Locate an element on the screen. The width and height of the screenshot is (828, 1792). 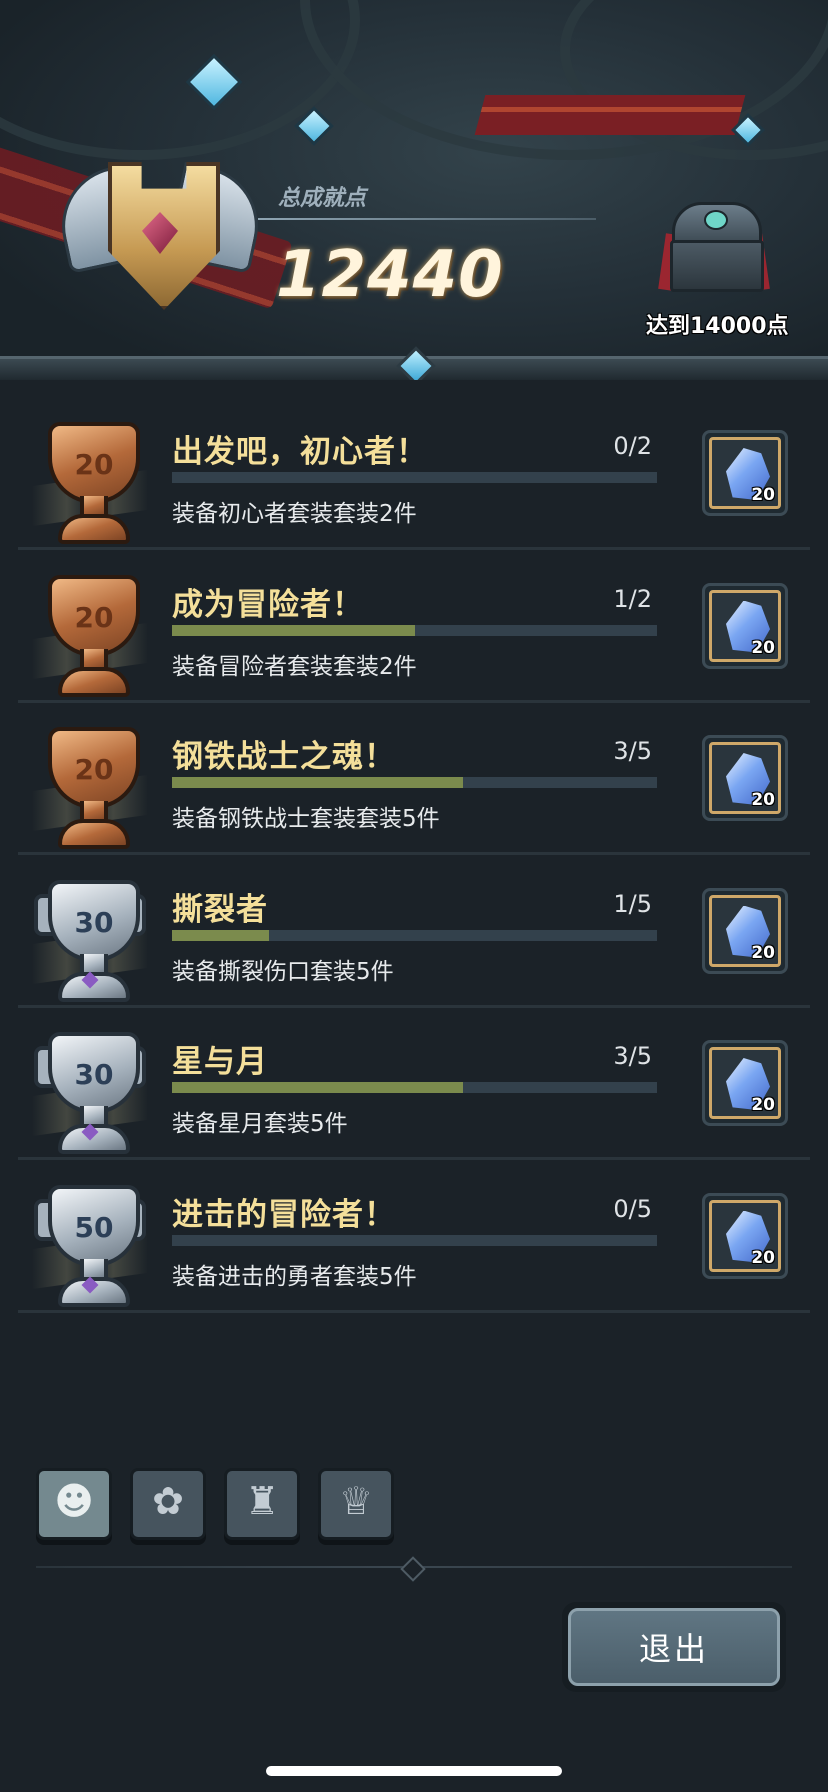
character-head-icon: ☻ is located at coordinates (74, 1501).